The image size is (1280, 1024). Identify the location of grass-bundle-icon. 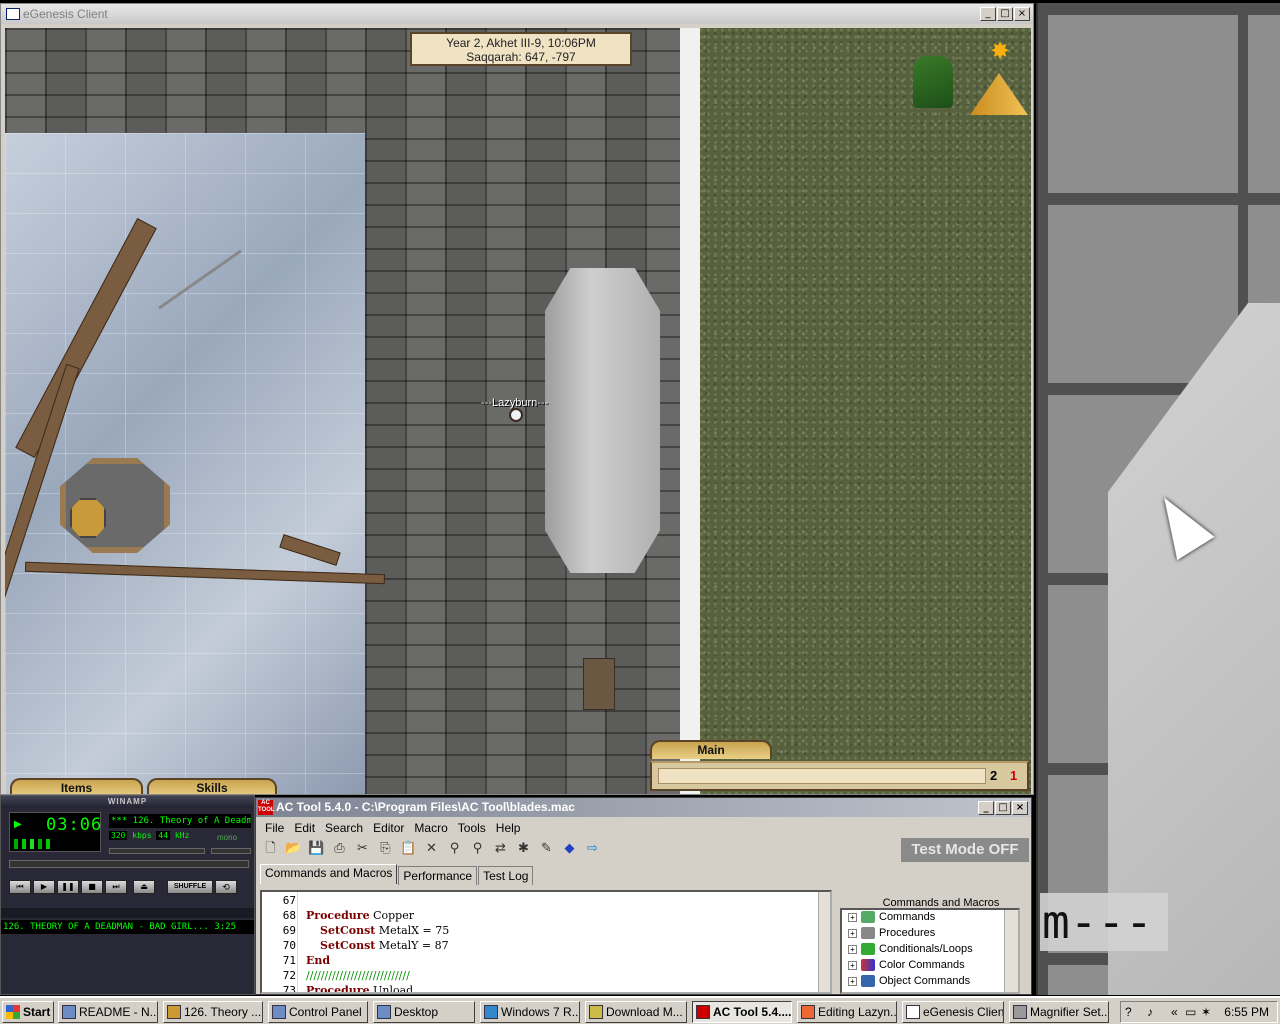
(933, 82).